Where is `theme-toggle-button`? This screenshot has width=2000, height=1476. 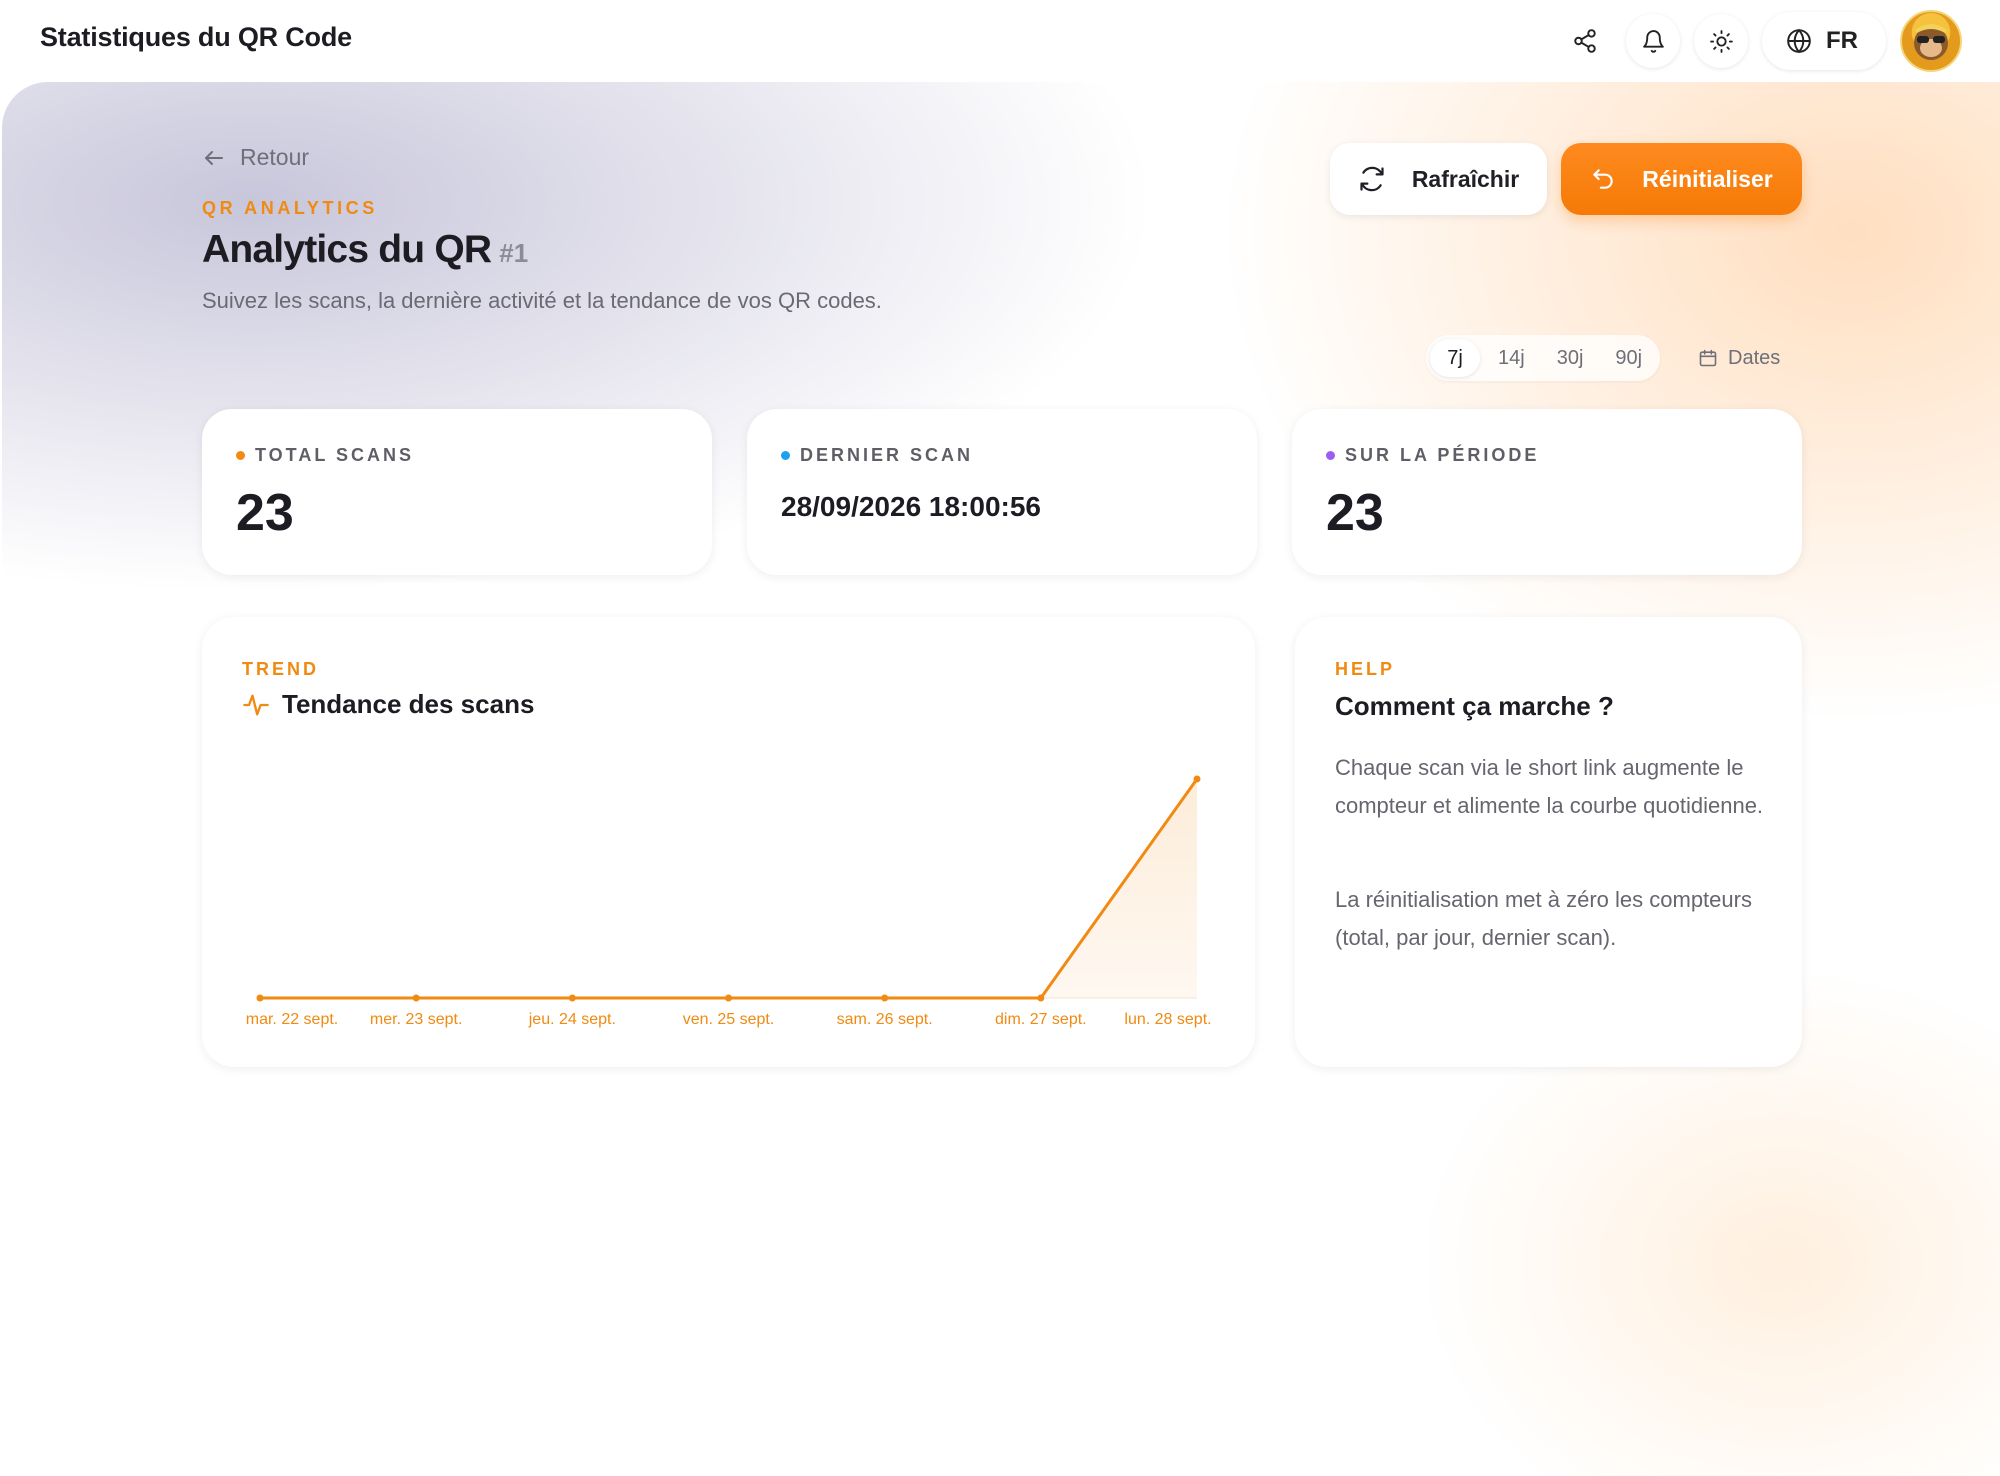
theme-toggle-button is located at coordinates (1721, 41).